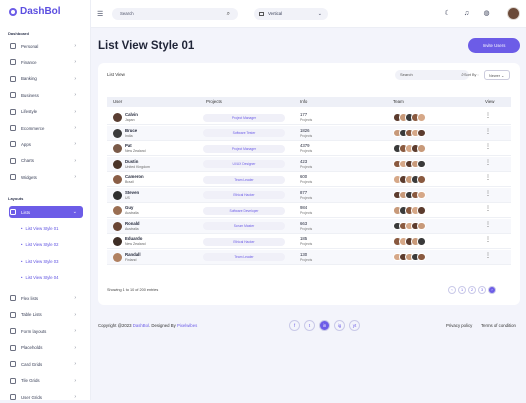 Image resolution: width=526 pixels, height=403 pixels. Describe the element at coordinates (46, 315) in the screenshot. I see `sidebar-item-table-lists: Table Lists ›` at that location.